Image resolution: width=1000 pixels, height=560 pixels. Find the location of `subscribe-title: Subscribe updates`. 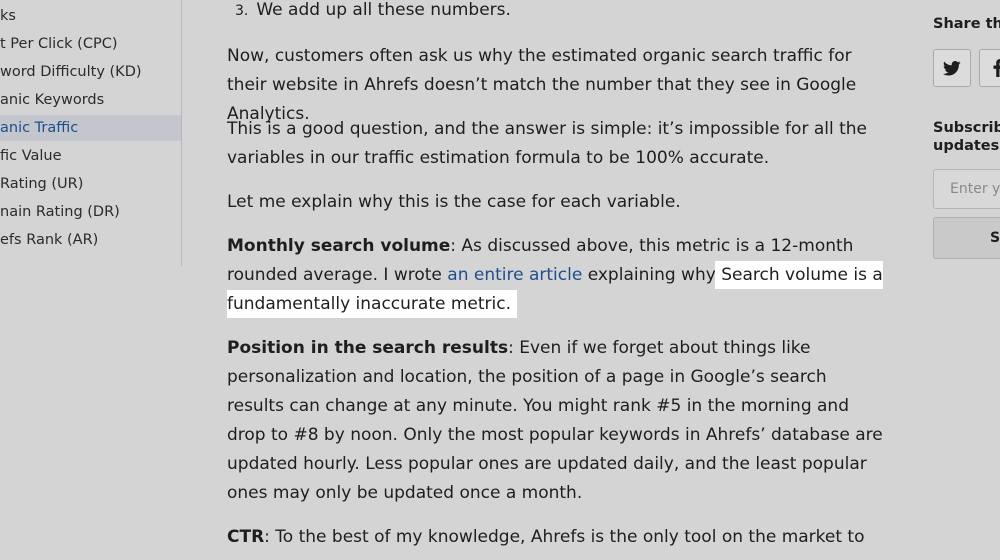

subscribe-title: Subscribe updates is located at coordinates (966, 137).